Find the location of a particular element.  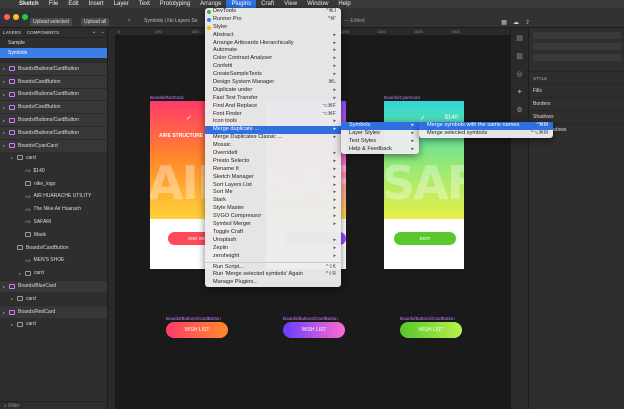

layer-row: Aa $140 is located at coordinates (53, 170).